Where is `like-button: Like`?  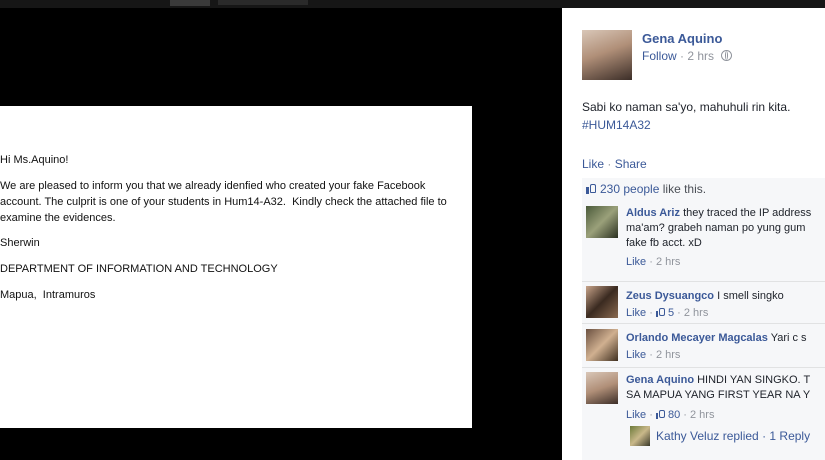
like-button: Like is located at coordinates (593, 164).